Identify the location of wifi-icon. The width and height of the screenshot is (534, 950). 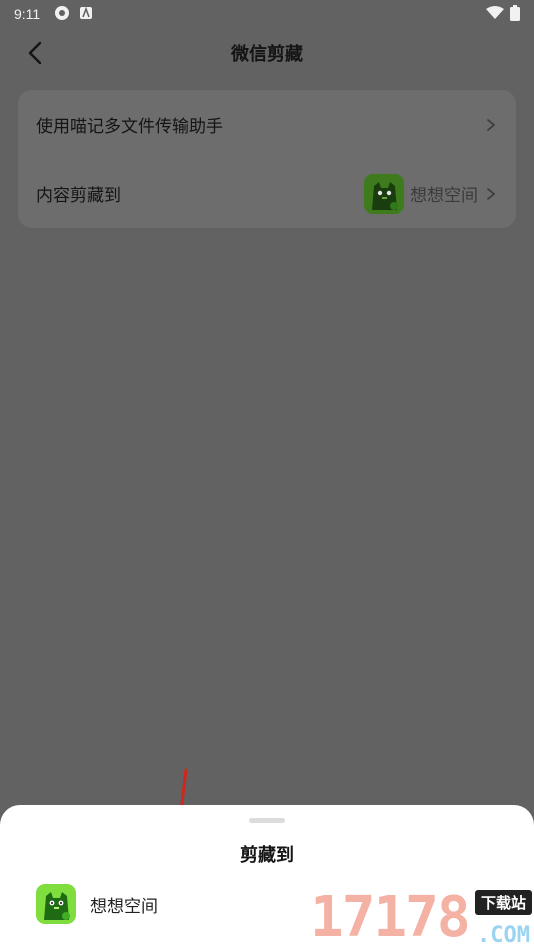
(495, 14).